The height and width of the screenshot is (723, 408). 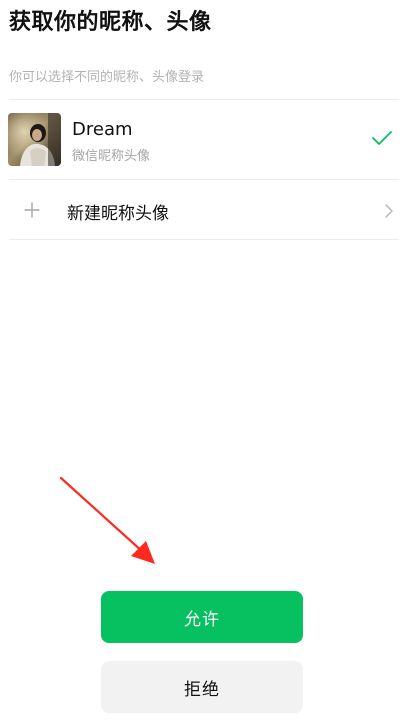 I want to click on page-title: 获取你的昵称、头像, so click(x=110, y=22).